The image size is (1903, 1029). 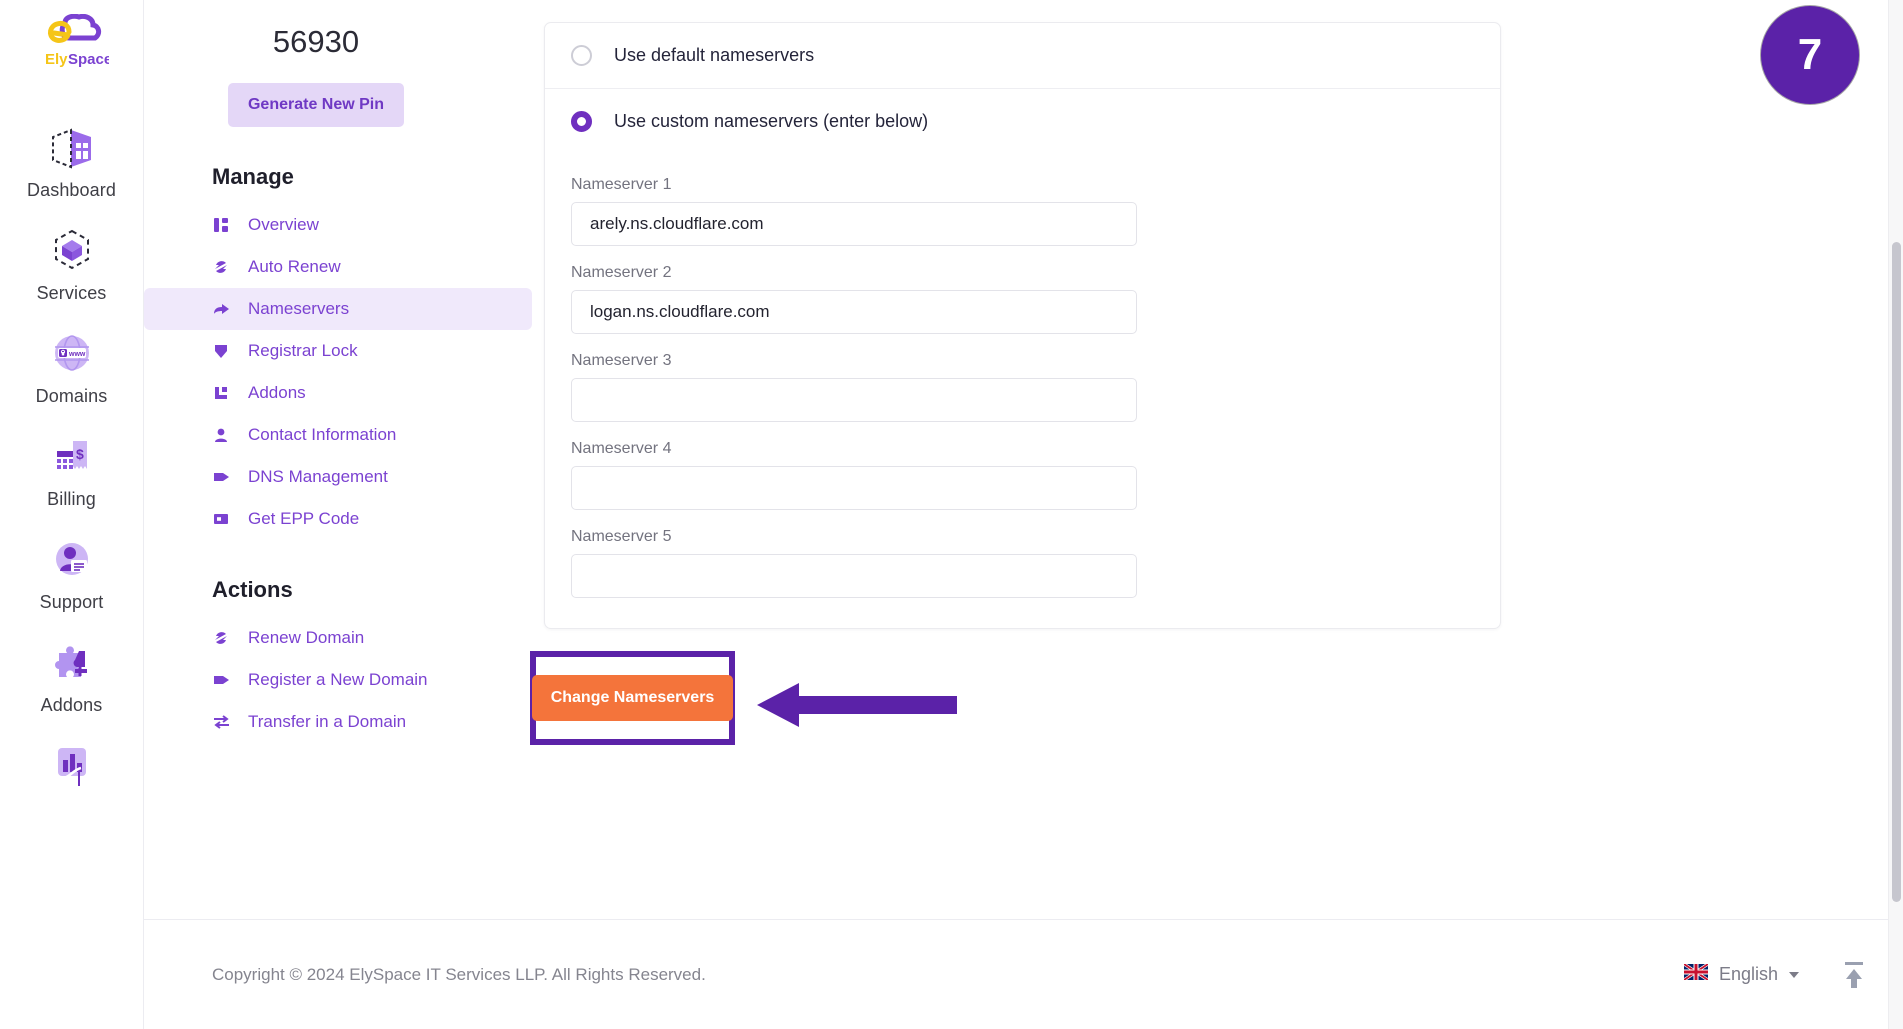 I want to click on menu-item-label: Register a New Domain, so click(x=338, y=679).